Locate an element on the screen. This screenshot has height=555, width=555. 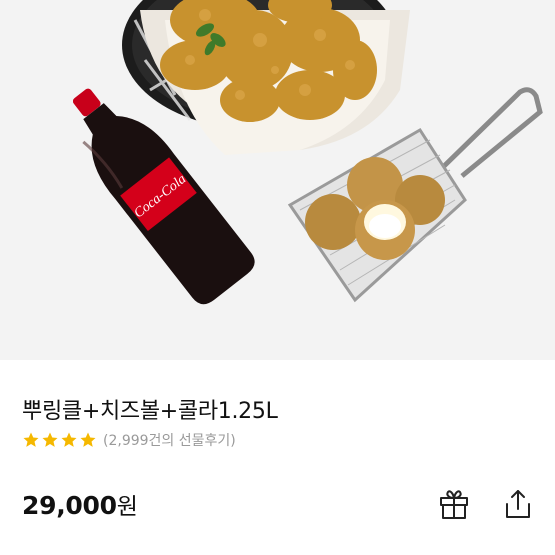
price-amount: 29,000 is located at coordinates (69, 505).